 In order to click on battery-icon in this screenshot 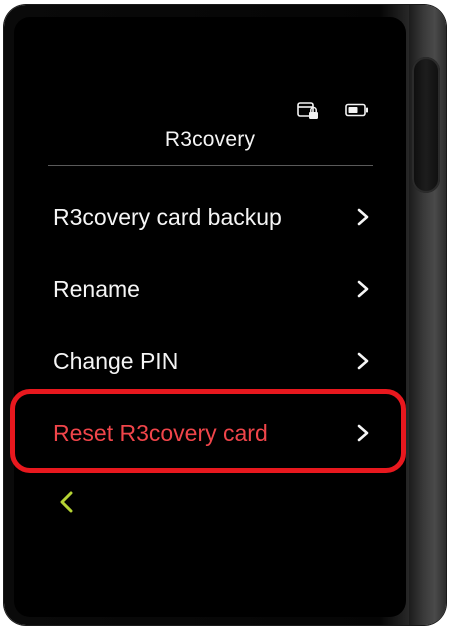, I will do `click(356, 110)`.